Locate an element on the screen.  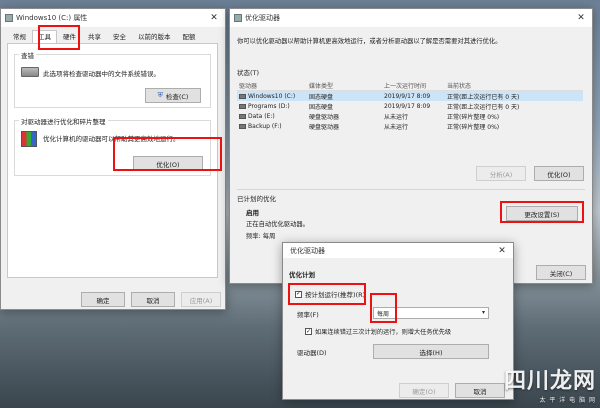
drives-table-header: 驱动器 媒体类型 上一次运行时间 当前状态 is located at coordinates (410, 86).